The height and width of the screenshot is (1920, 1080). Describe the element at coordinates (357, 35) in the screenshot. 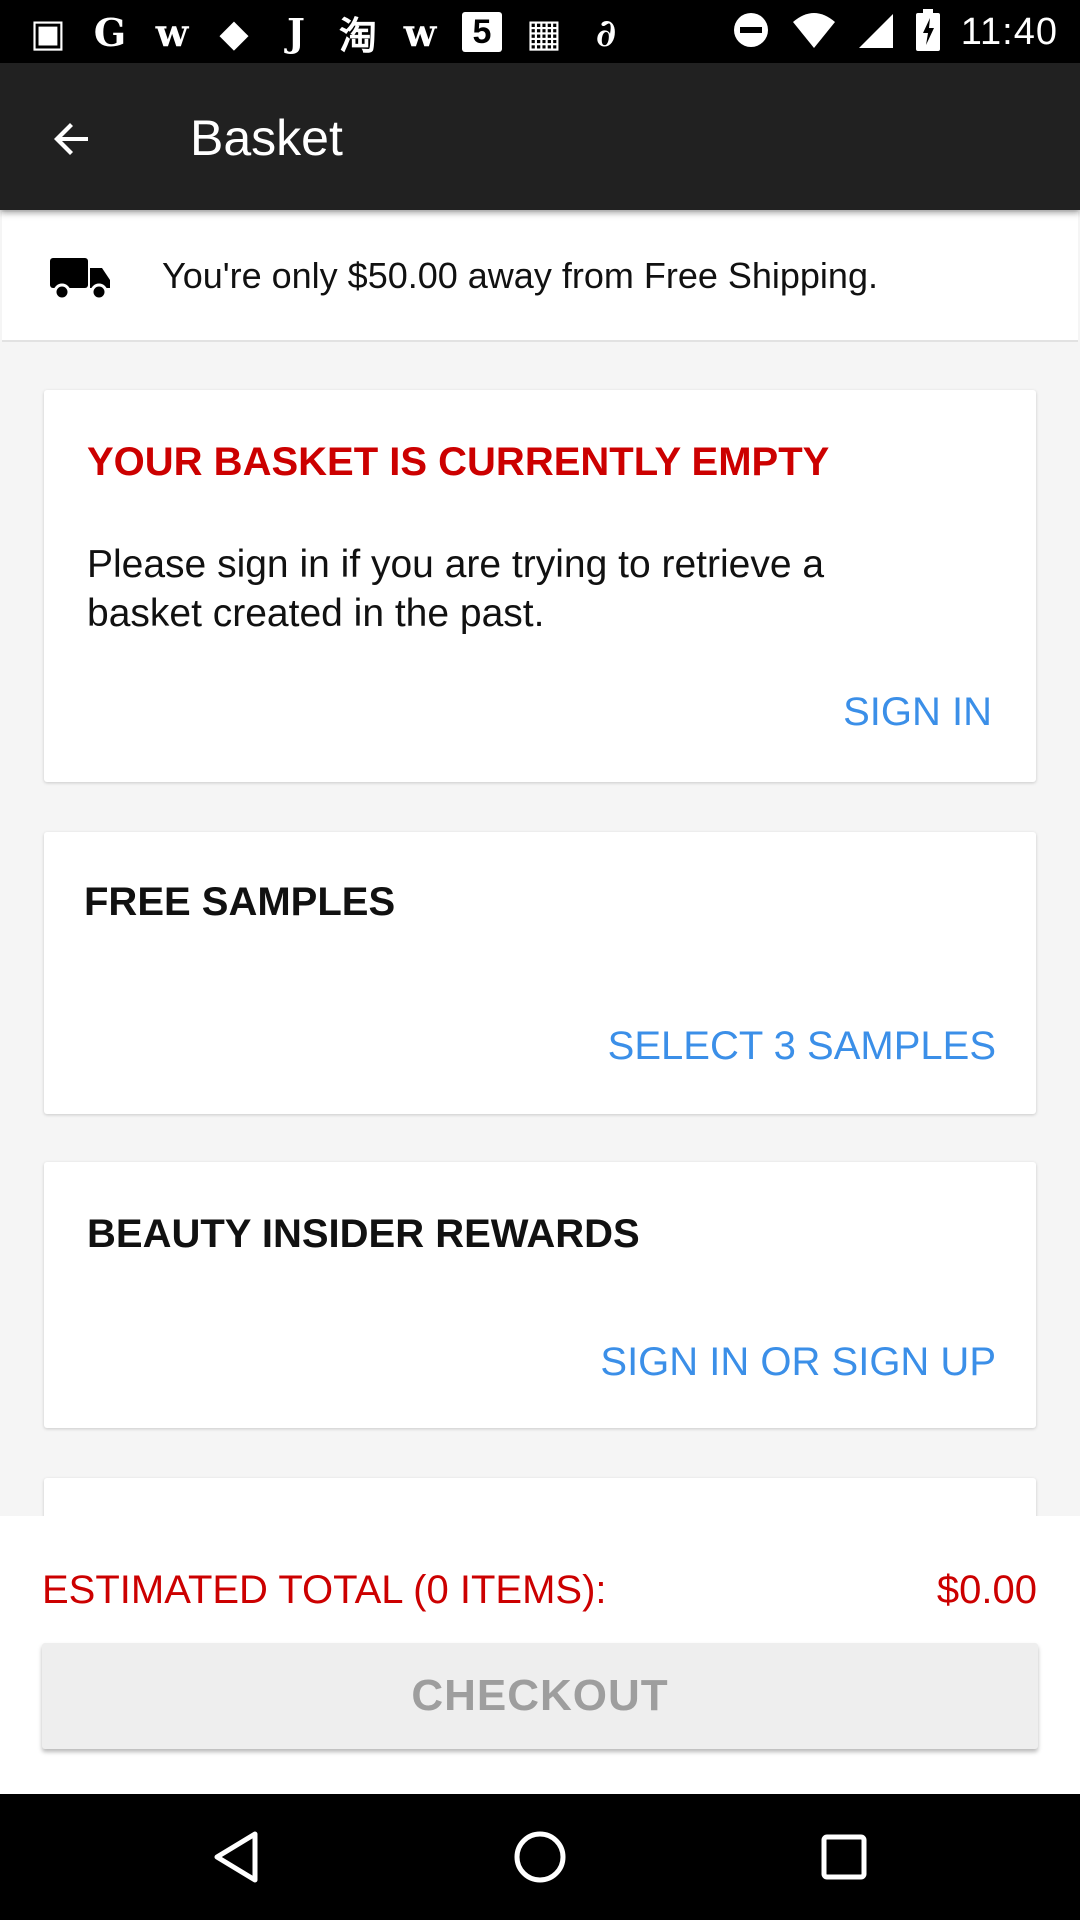

I see `taobao-icon: 淘` at that location.